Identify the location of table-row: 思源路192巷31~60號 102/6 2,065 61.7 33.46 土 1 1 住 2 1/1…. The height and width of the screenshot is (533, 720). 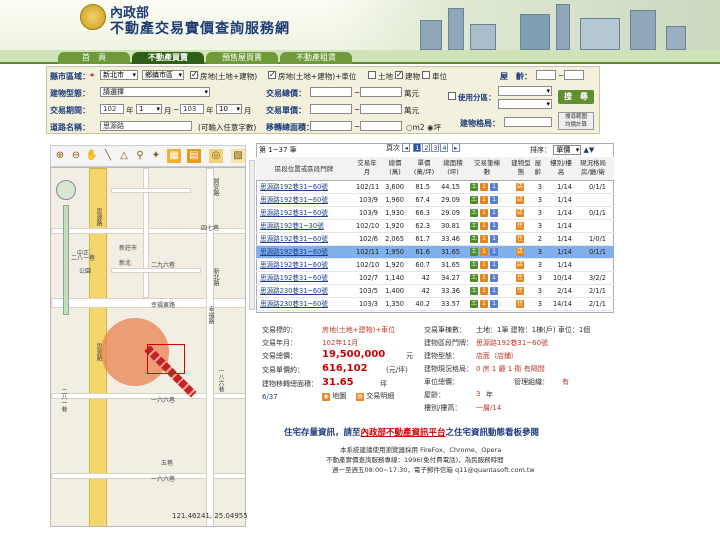
(435, 239).